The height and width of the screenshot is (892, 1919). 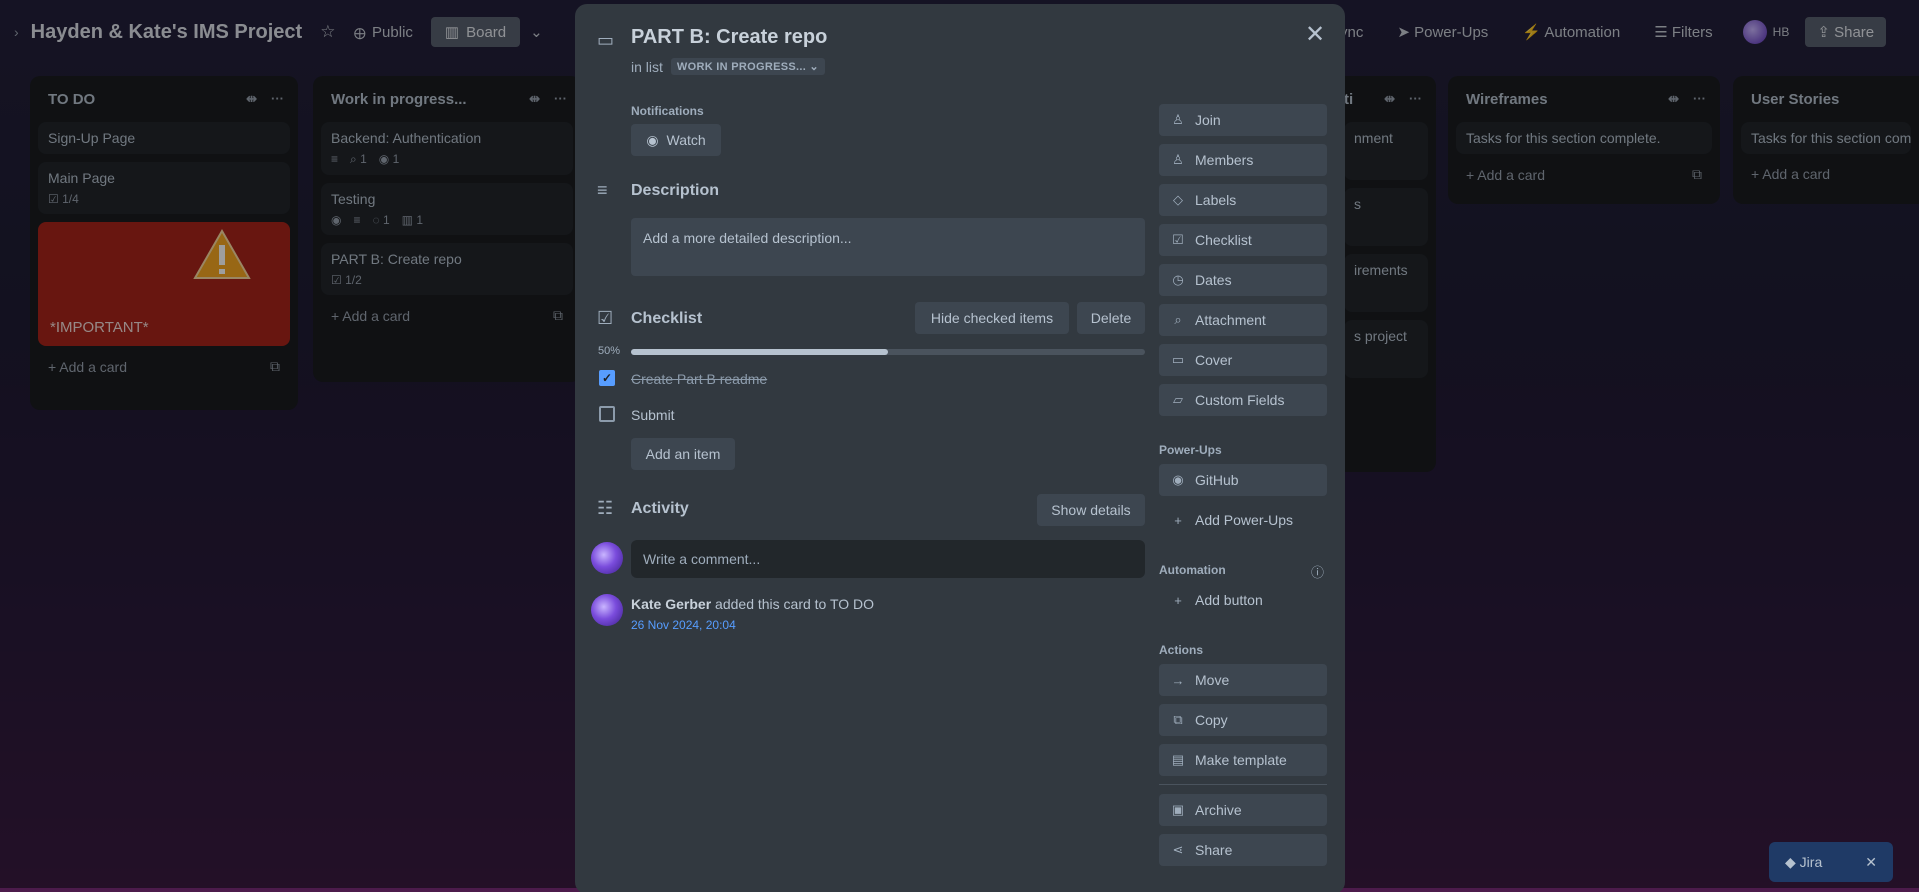 What do you see at coordinates (1243, 400) in the screenshot?
I see `custom-fields-button: ▱ Custom Fields` at bounding box center [1243, 400].